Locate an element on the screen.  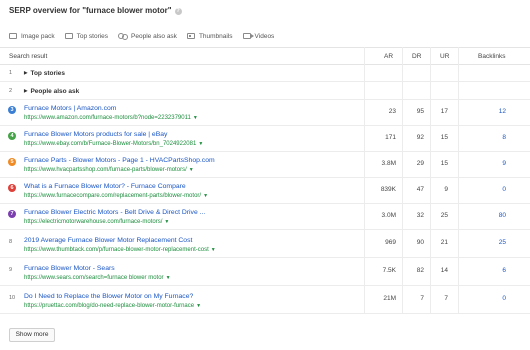
metric-dr: 90 is located at coordinates (420, 242).